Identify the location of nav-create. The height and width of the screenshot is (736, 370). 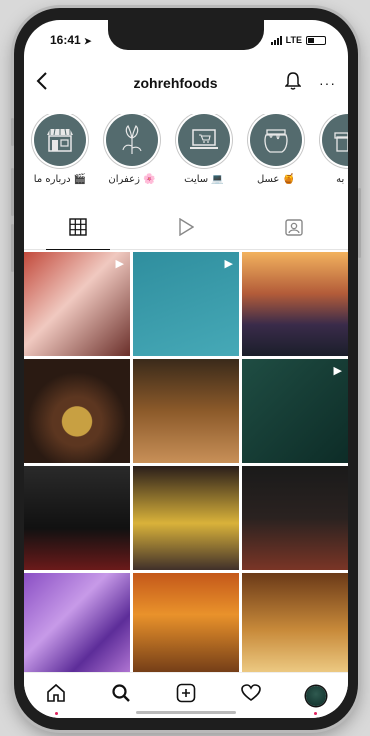
(186, 696).